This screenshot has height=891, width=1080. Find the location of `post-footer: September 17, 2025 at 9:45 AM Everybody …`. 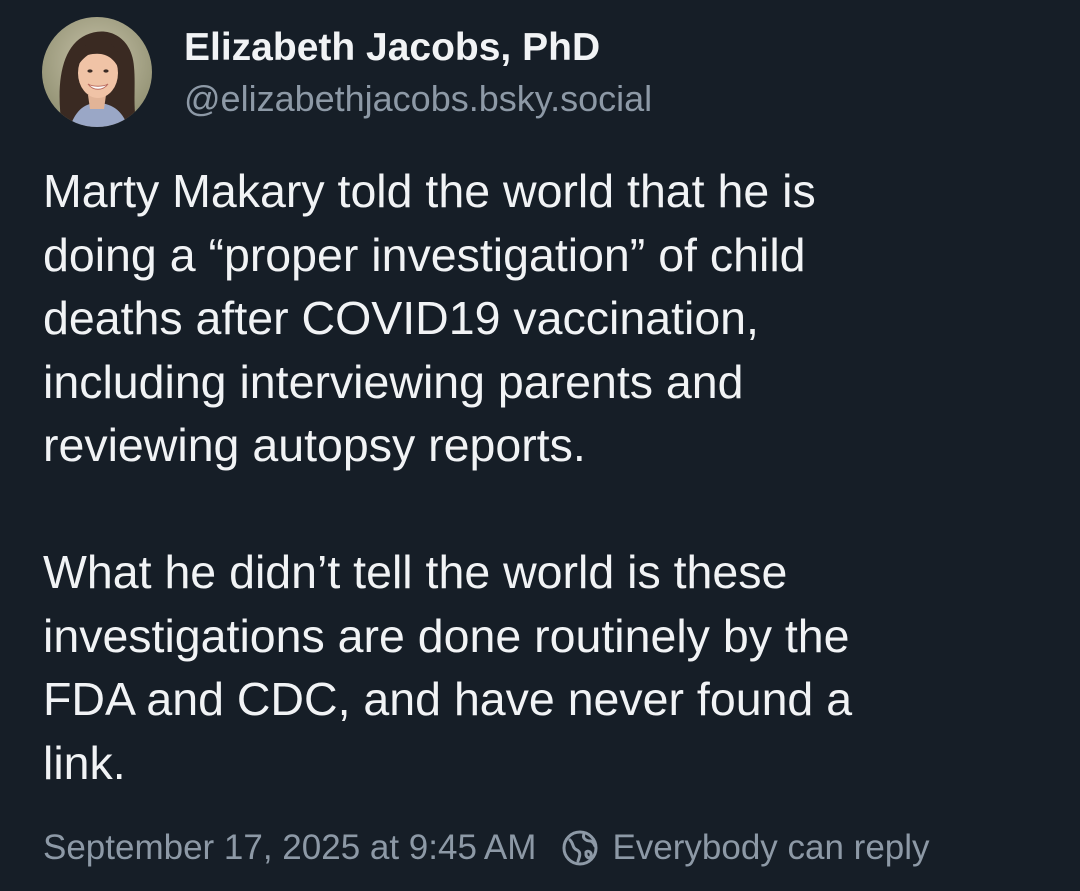

post-footer: September 17, 2025 at 9:45 AM Everybody … is located at coordinates (486, 848).